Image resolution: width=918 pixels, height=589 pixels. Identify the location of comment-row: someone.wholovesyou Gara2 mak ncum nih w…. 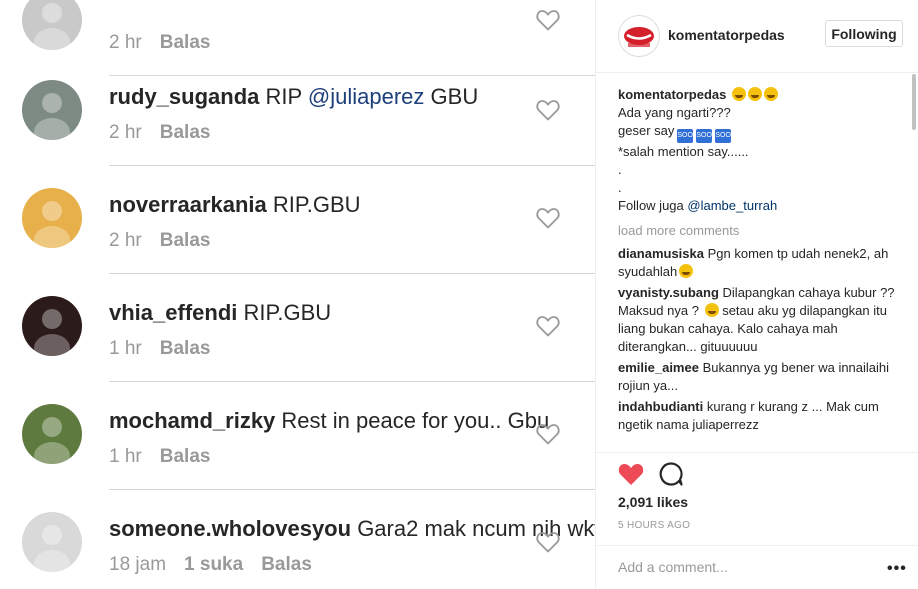
(297, 539).